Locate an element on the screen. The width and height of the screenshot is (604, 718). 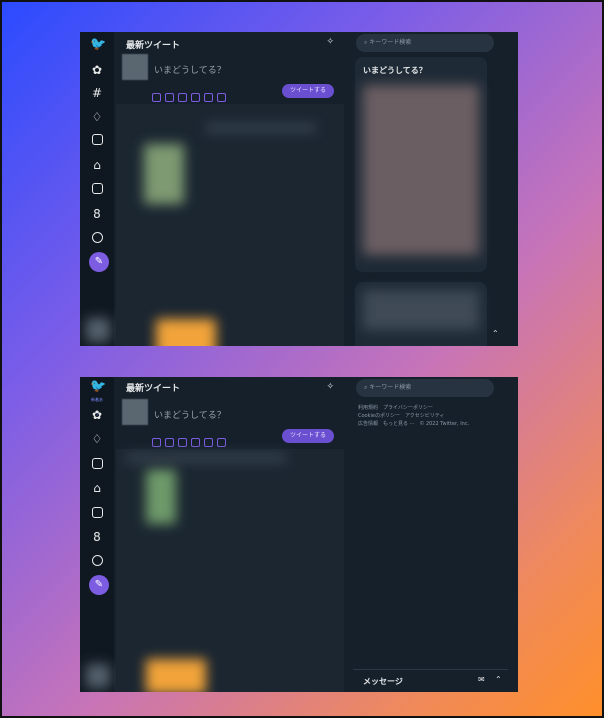
trends-panel: いまどうしてる？ is located at coordinates (421, 164).